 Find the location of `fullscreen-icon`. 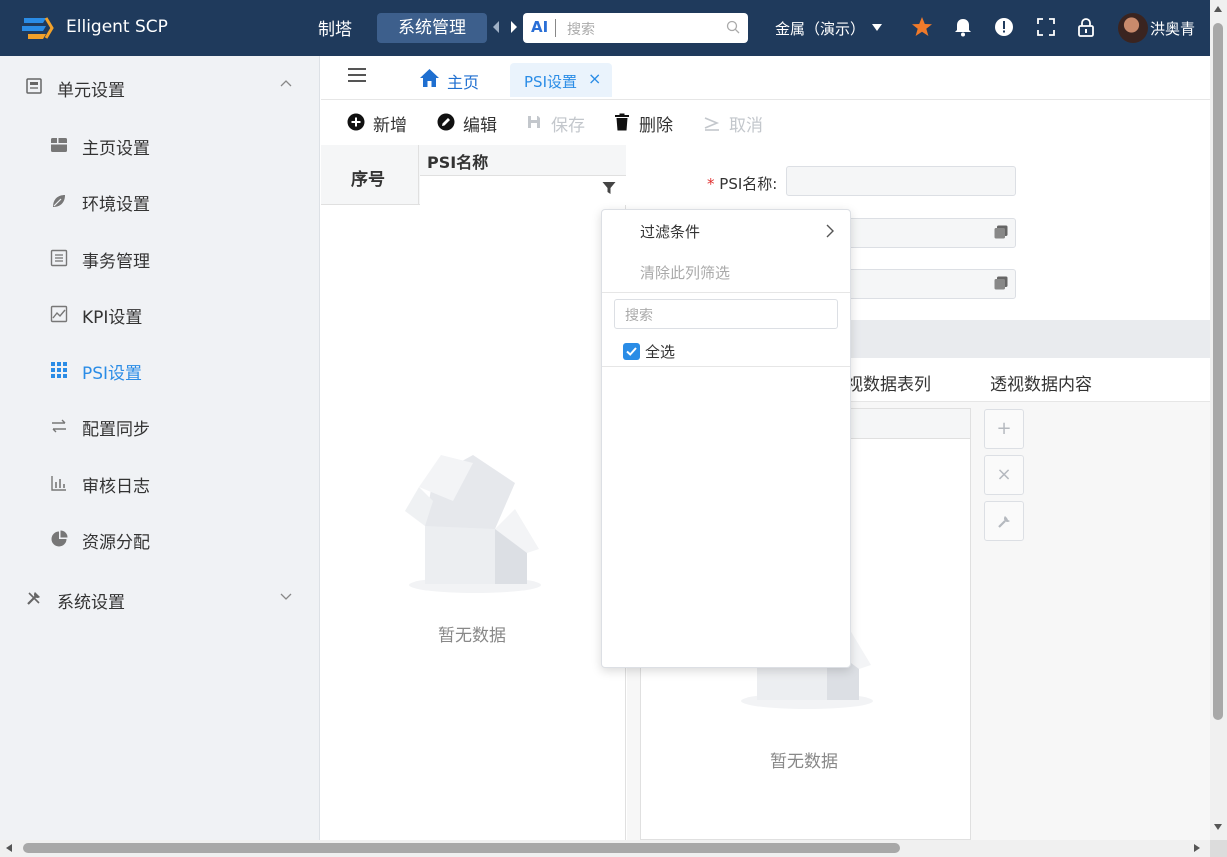

fullscreen-icon is located at coordinates (1046, 27).